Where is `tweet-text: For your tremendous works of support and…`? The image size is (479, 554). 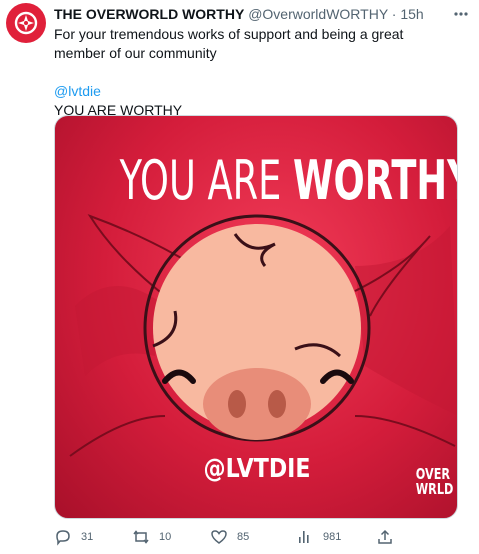 tweet-text: For your tremendous works of support and… is located at coordinates (254, 72).